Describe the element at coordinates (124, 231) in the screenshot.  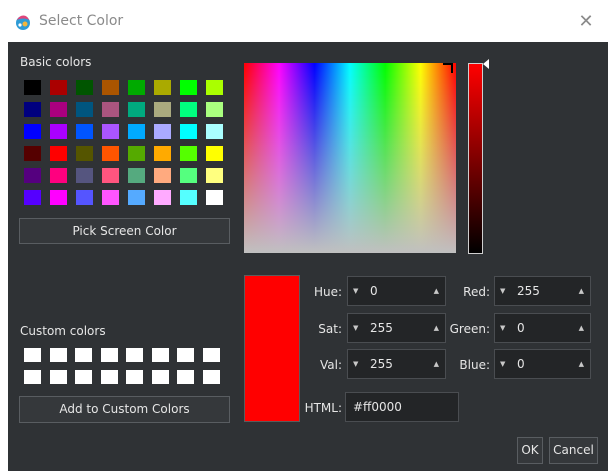
I see `pick-screen-color-button: Pick Screen Color` at that location.